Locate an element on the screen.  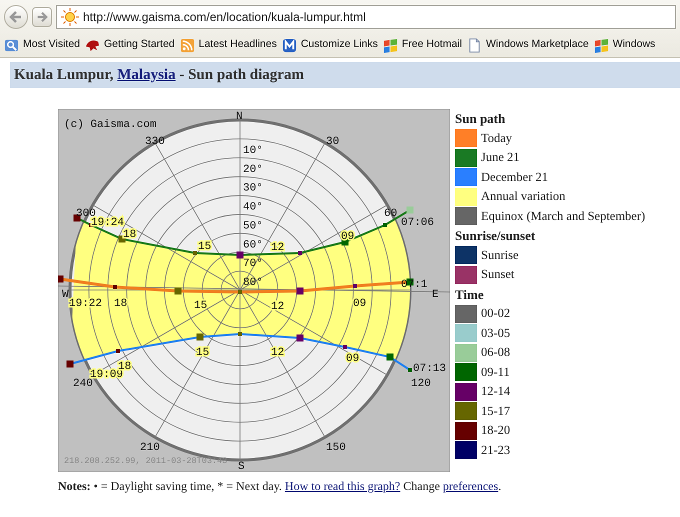
azimuth-label: 30 is located at coordinates (333, 142).